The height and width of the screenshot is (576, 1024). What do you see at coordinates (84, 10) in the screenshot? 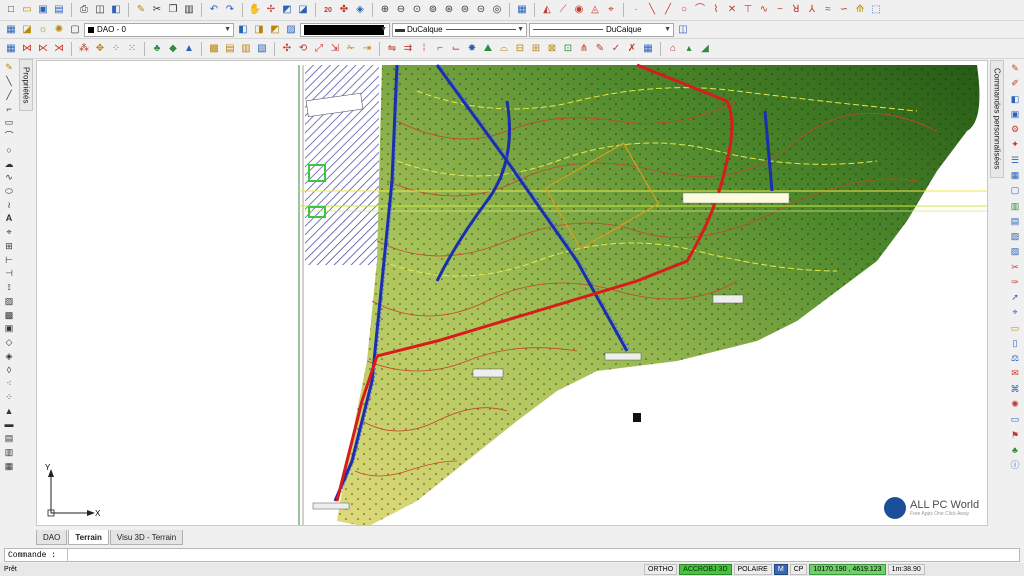
I see `print-icon: ⎙` at bounding box center [84, 10].